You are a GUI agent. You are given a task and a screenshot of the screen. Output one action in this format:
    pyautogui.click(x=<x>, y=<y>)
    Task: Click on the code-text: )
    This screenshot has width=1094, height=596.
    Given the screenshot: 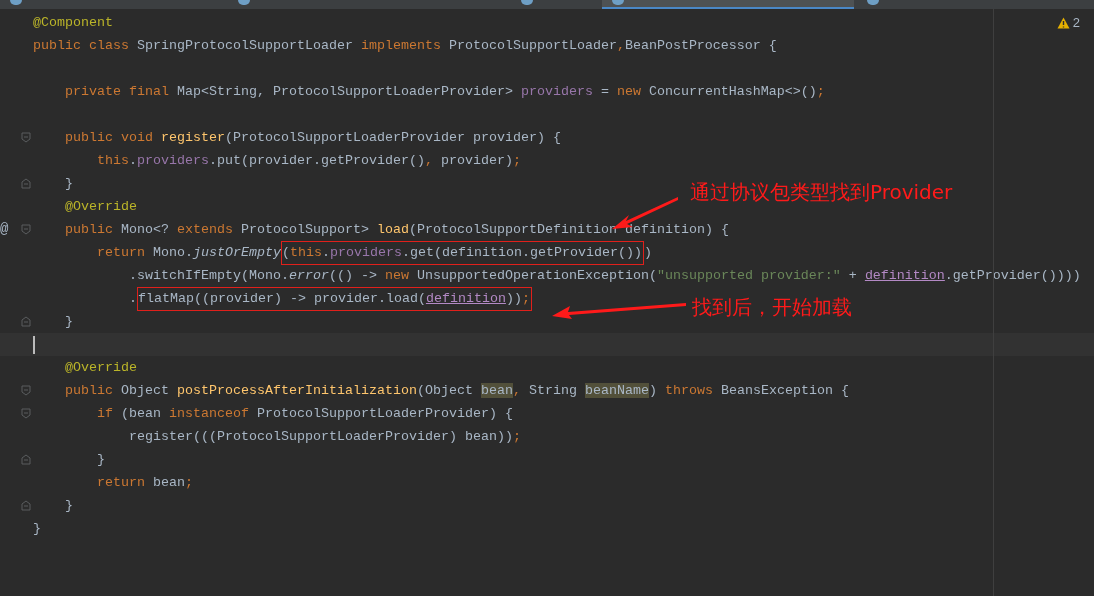 What is the action you would take?
    pyautogui.click(x=647, y=252)
    